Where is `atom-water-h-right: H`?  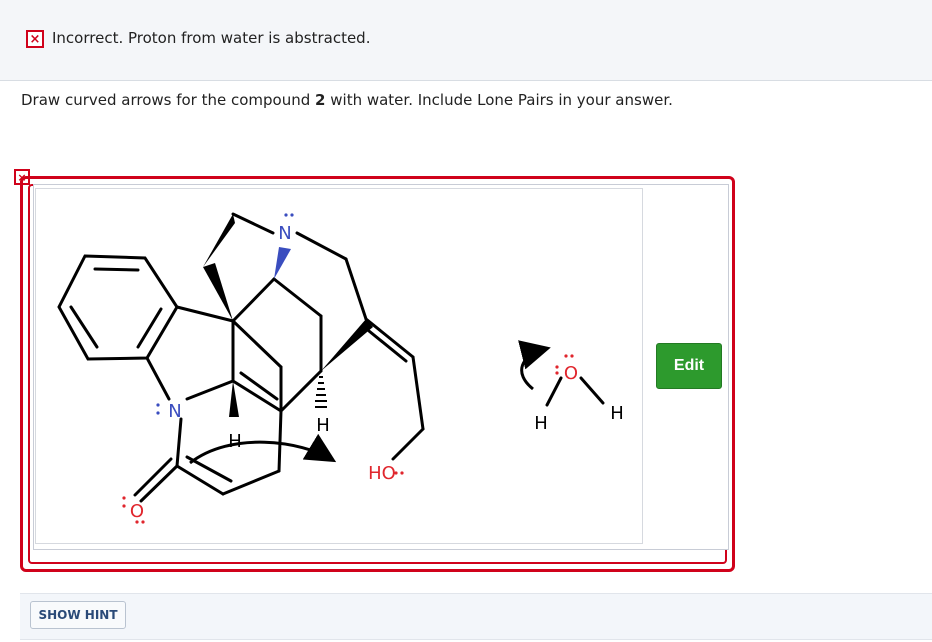 atom-water-h-right: H is located at coordinates (617, 413).